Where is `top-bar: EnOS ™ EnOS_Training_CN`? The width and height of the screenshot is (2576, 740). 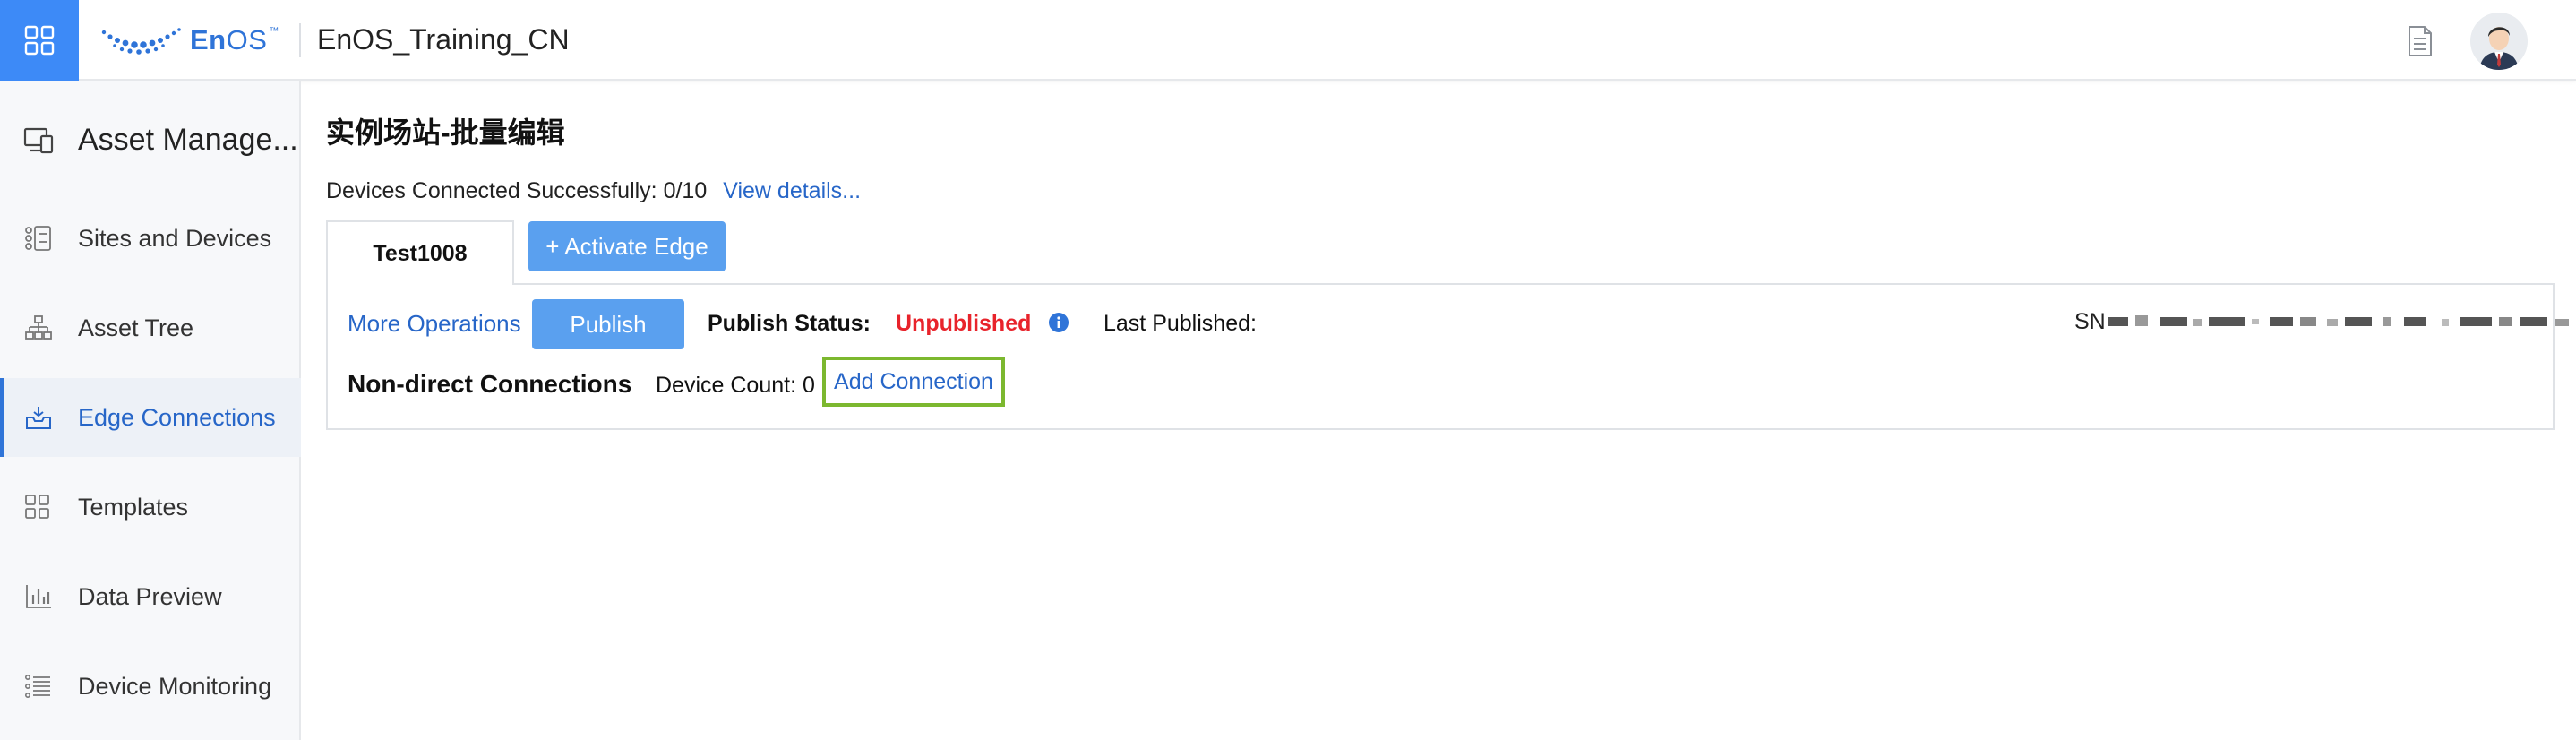
top-bar: EnOS ™ EnOS_Training_CN is located at coordinates (1288, 40).